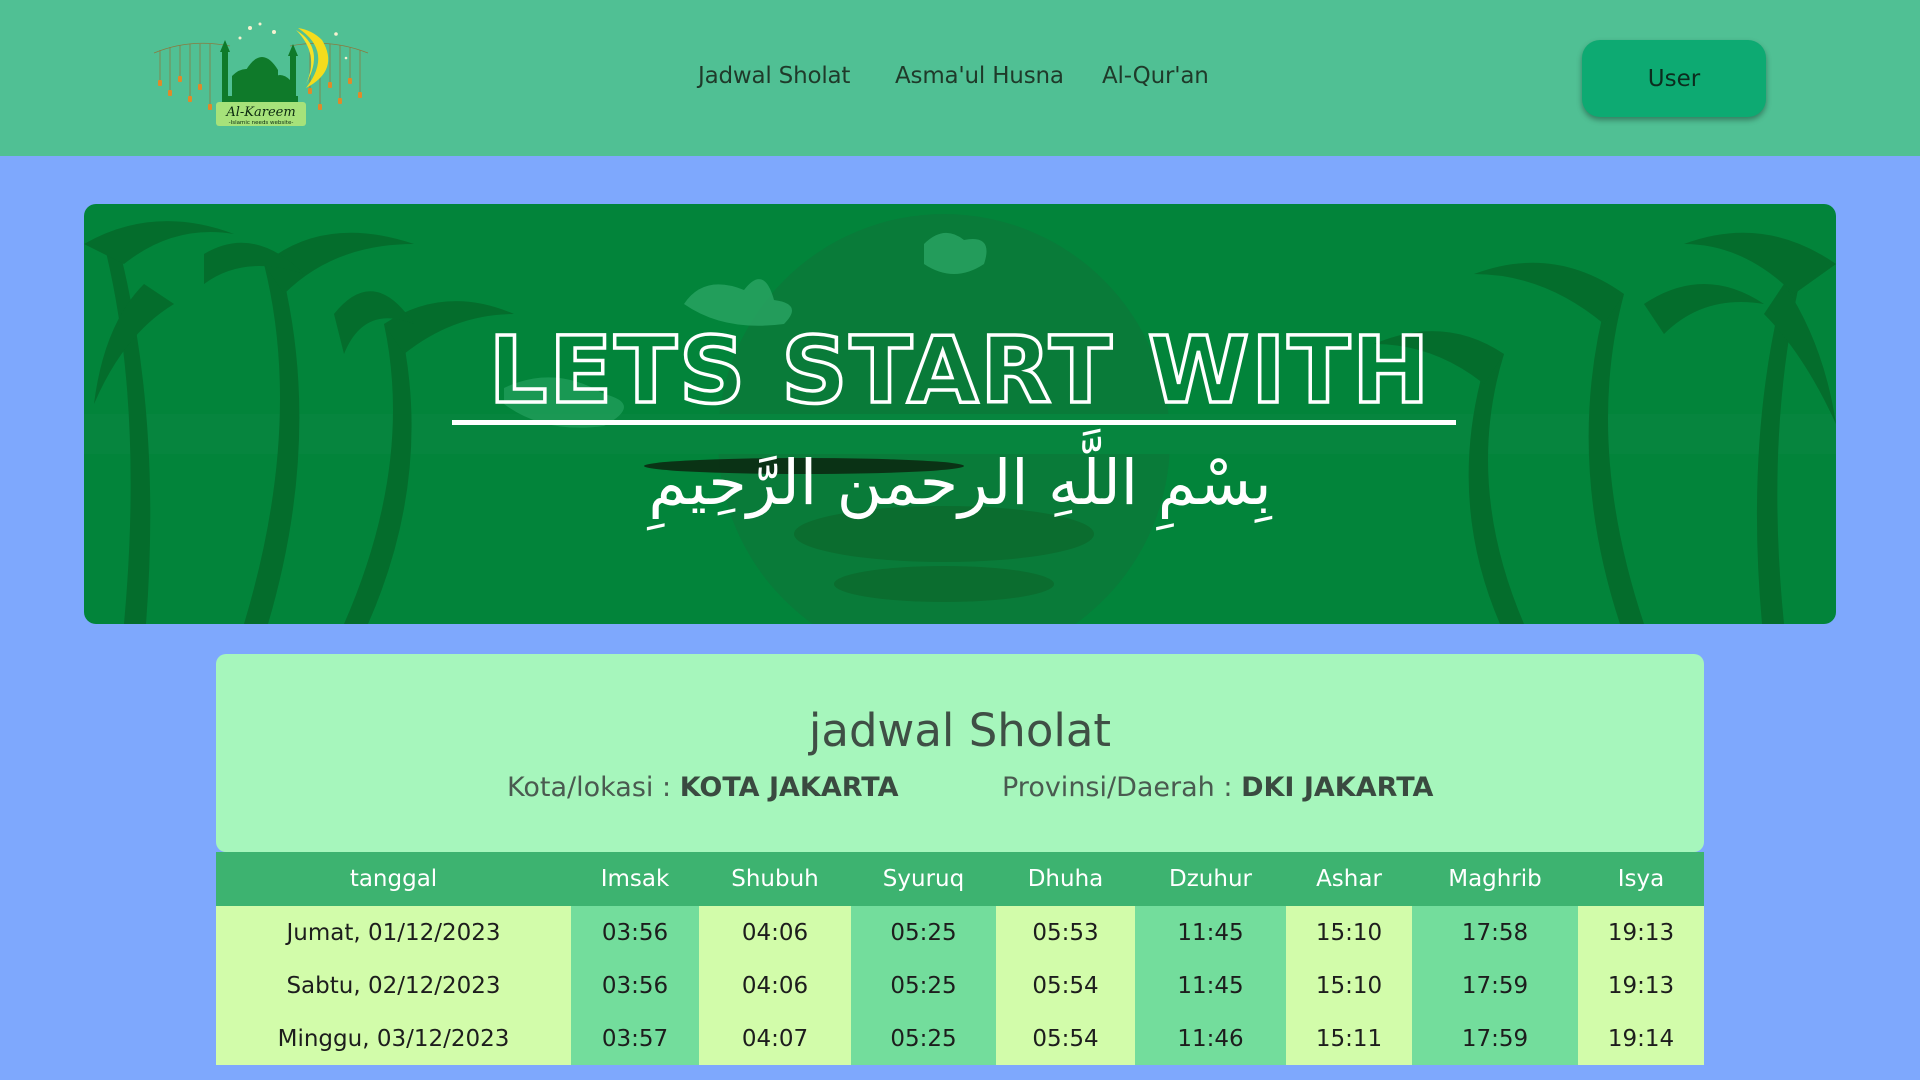 The height and width of the screenshot is (1080, 1920). Describe the element at coordinates (1155, 76) in the screenshot. I see `nav-al-quran: Al-Qur'an` at that location.